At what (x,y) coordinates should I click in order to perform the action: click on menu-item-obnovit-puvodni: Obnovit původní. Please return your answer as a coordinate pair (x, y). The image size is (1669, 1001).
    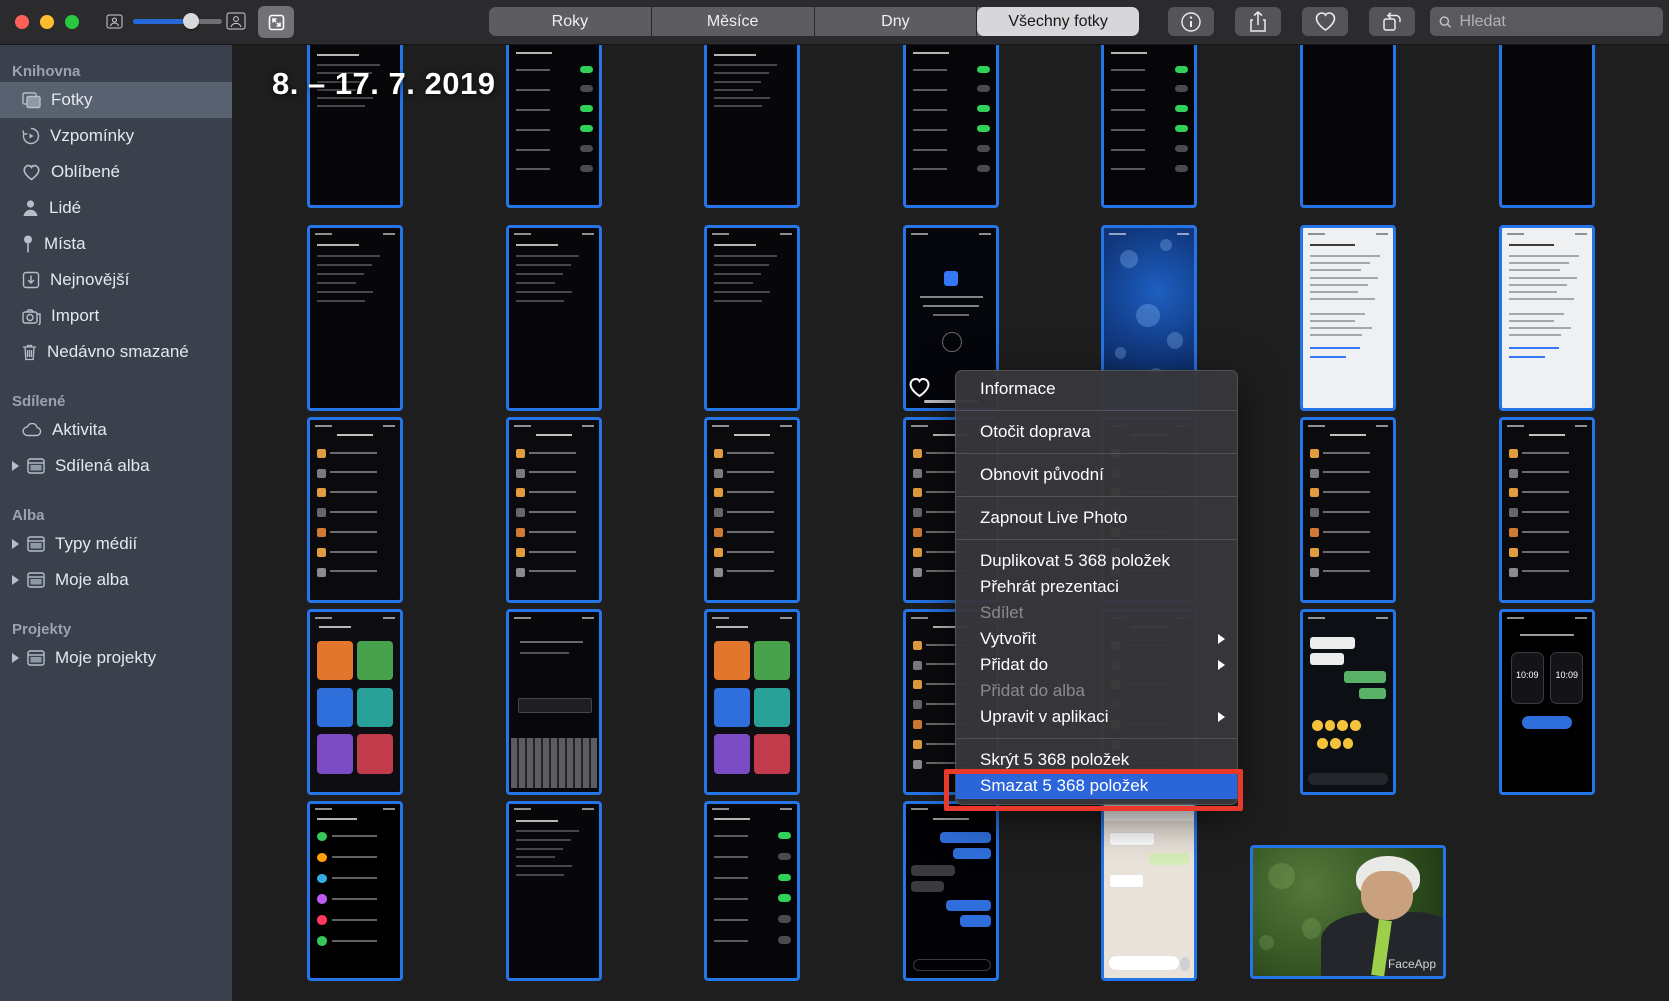
    Looking at the image, I should click on (1096, 475).